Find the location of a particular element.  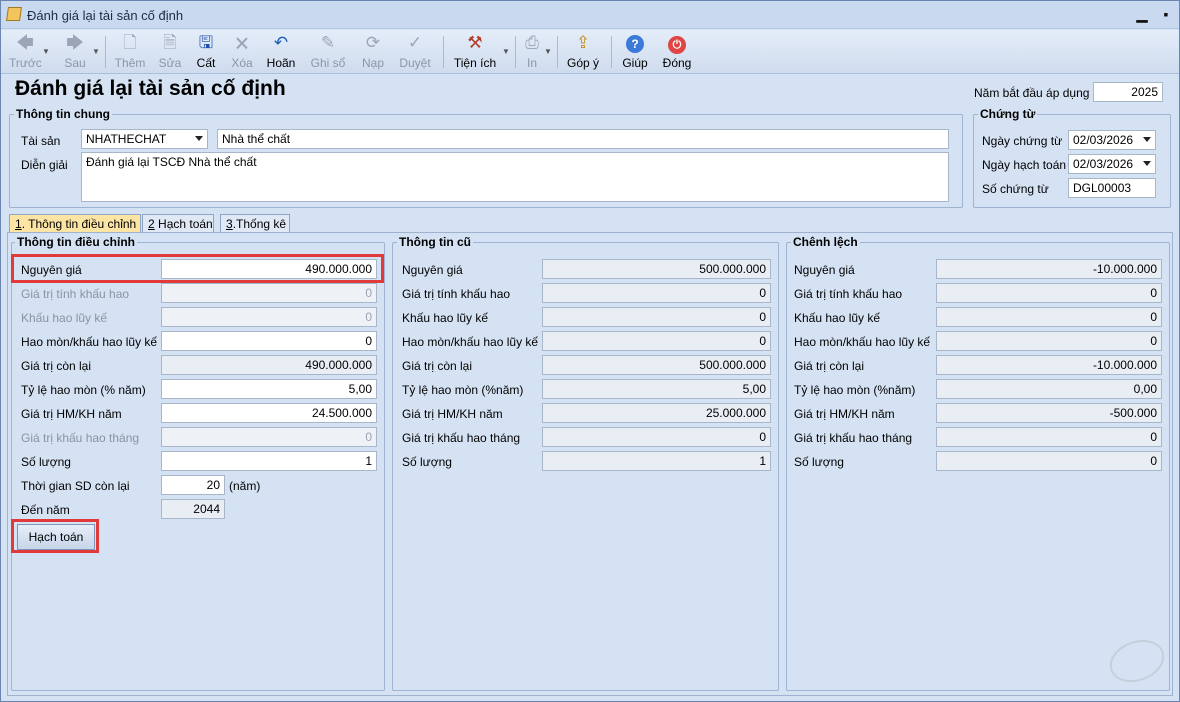

feedback-button: ⇪ Góp ý is located at coordinates (583, 52).